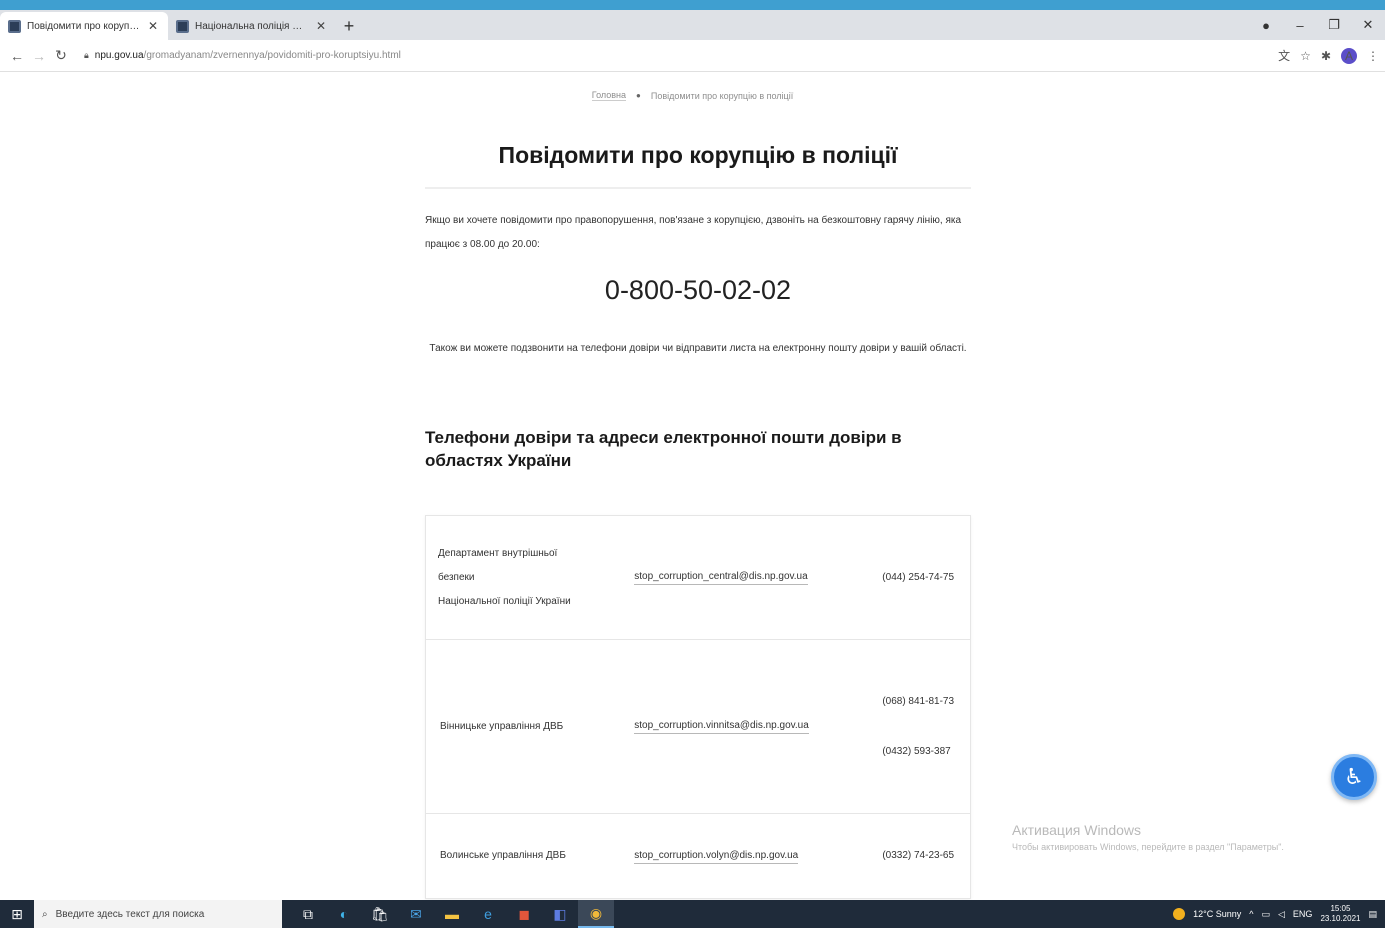 The width and height of the screenshot is (1385, 928). What do you see at coordinates (698, 290) in the screenshot?
I see `hotline-number: 0-800-50-02-02` at bounding box center [698, 290].